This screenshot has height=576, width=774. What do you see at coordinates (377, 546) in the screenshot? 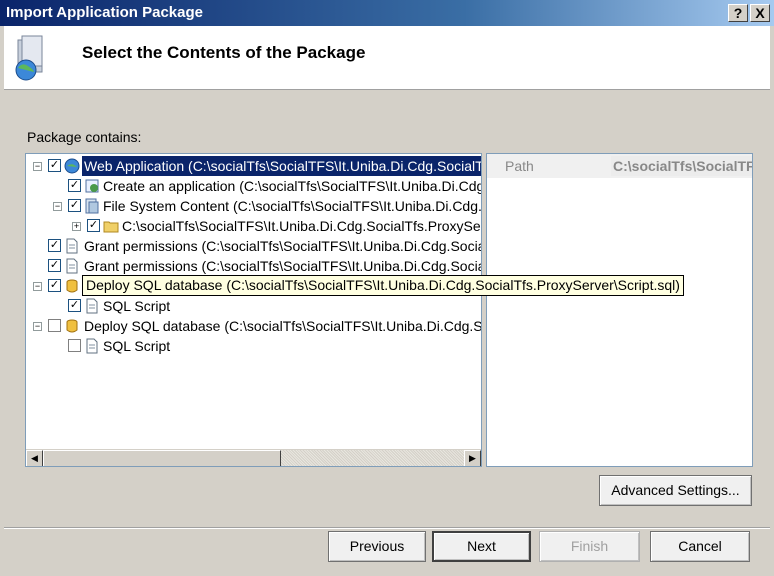
I see `previous-button: Previous` at bounding box center [377, 546].